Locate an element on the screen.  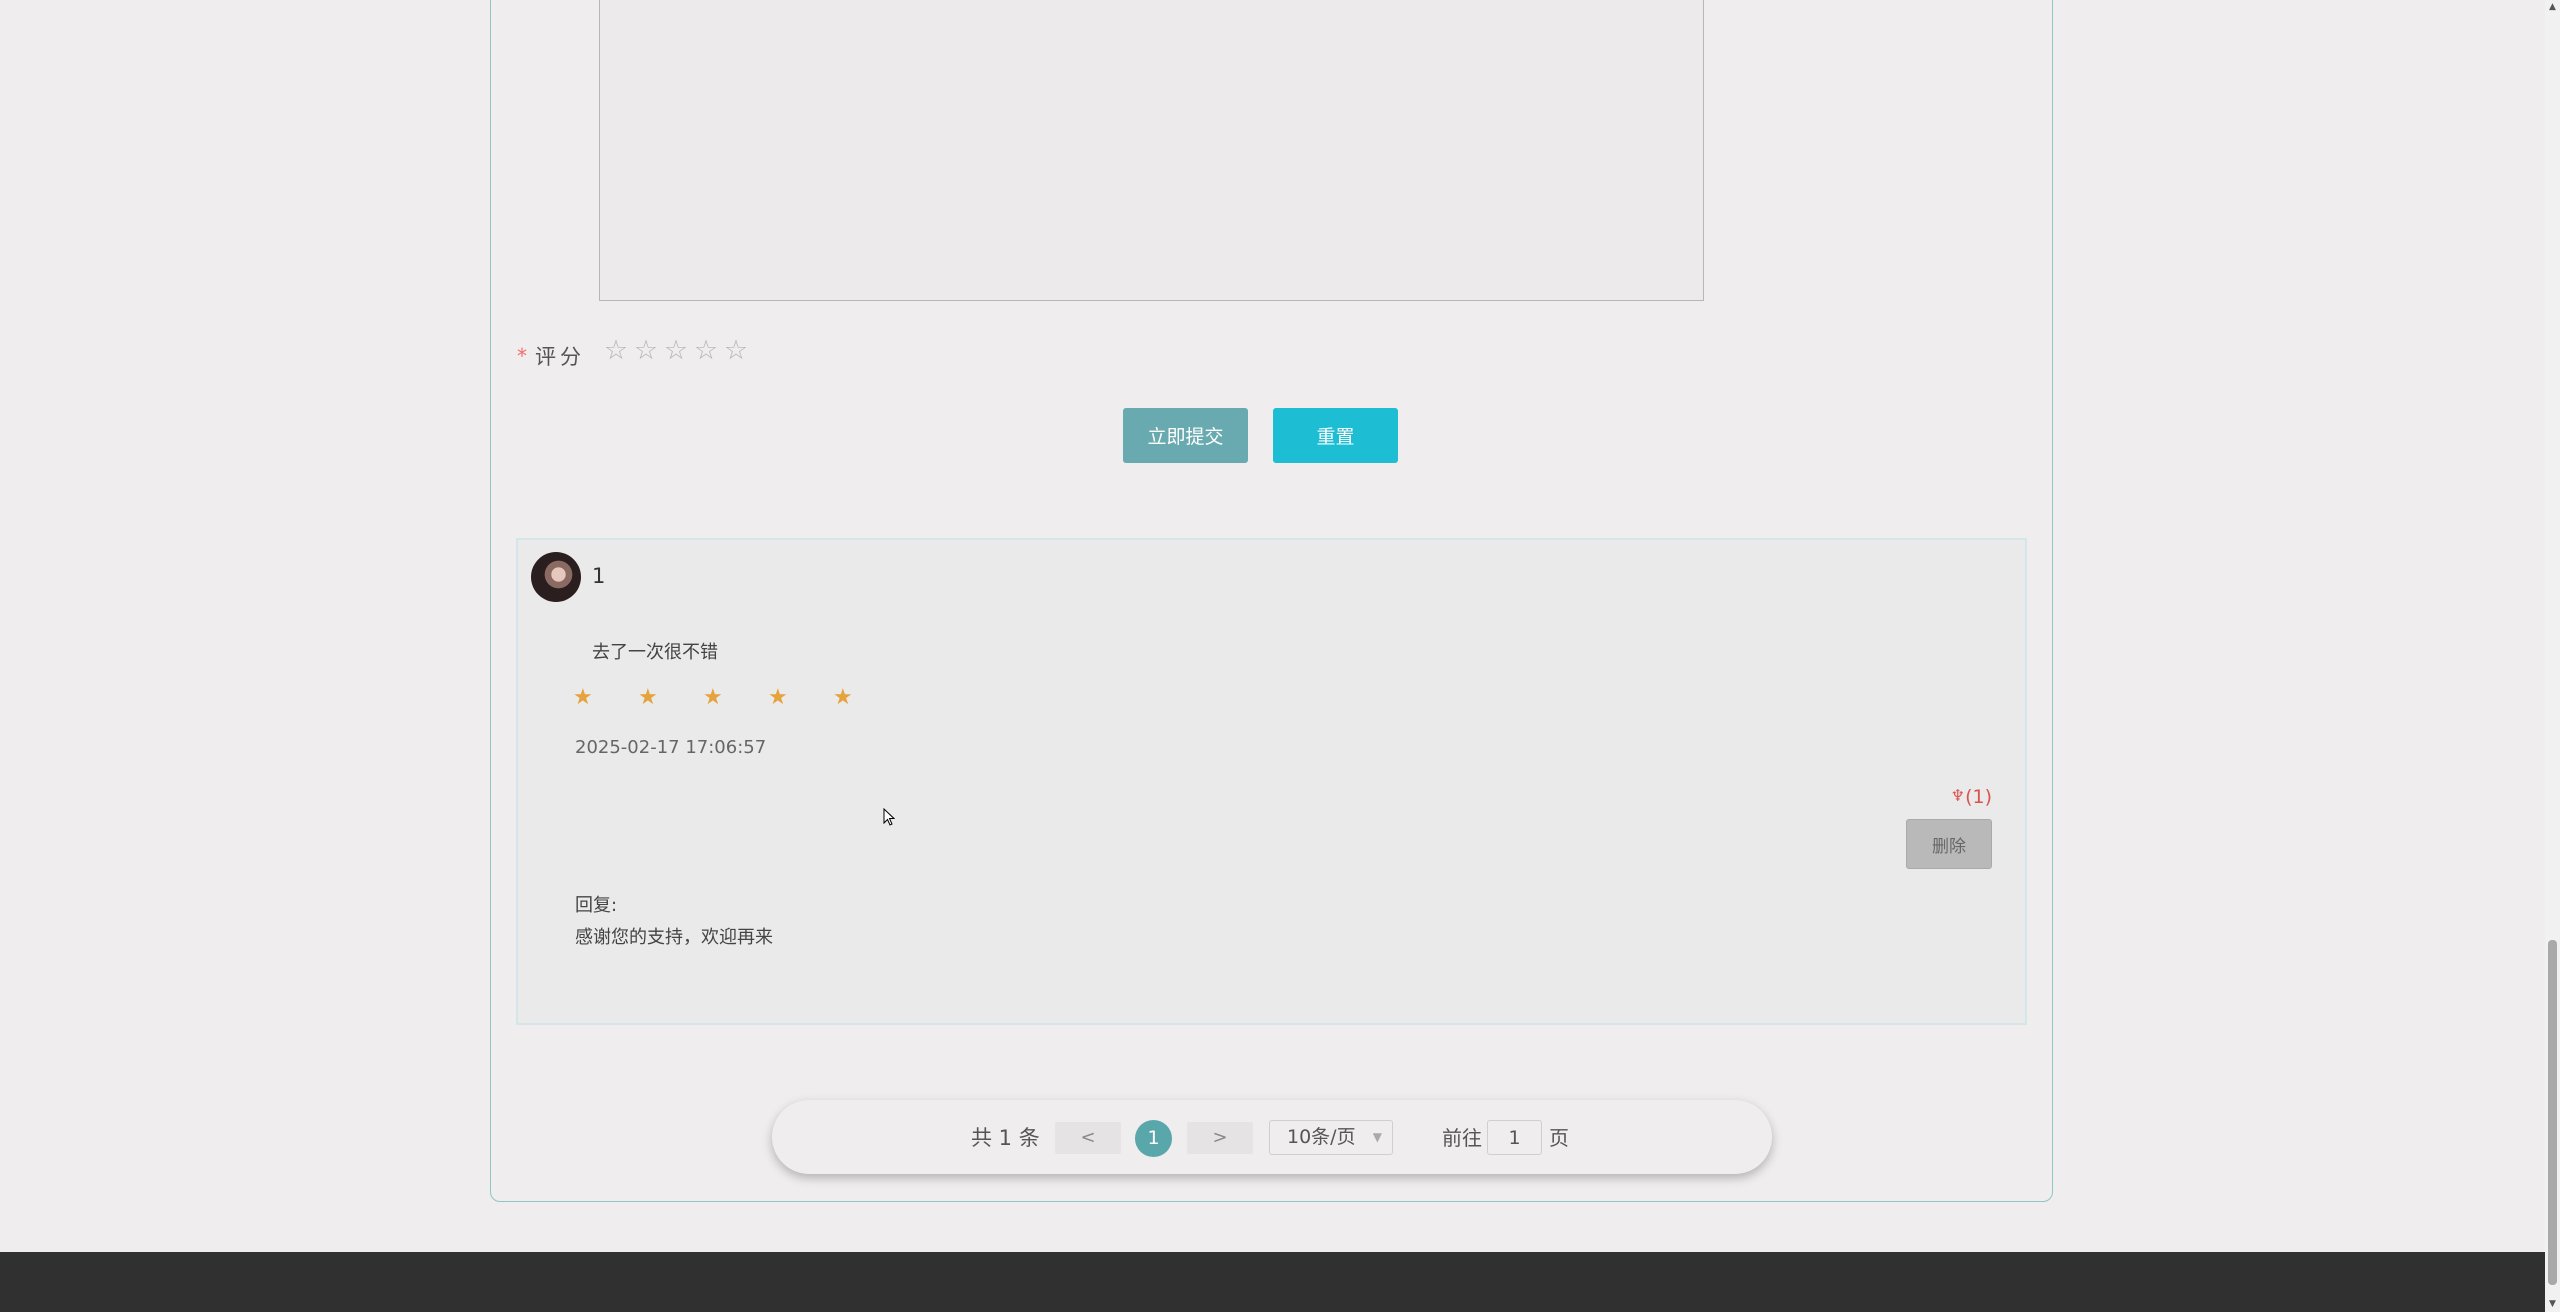
rating-star-5: ☆ is located at coordinates (736, 351).